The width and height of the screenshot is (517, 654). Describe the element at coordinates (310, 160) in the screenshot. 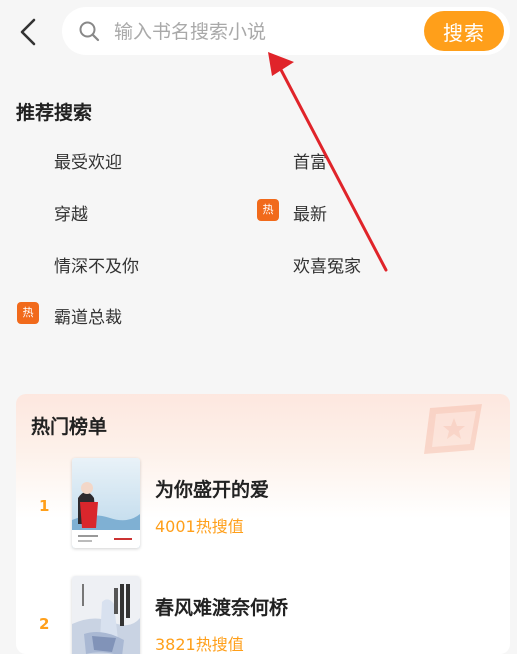

I see `recommend-item: 首富` at that location.